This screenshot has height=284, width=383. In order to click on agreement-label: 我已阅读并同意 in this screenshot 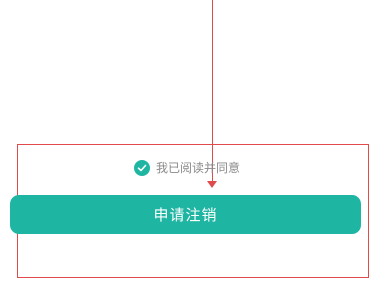, I will do `click(198, 168)`.